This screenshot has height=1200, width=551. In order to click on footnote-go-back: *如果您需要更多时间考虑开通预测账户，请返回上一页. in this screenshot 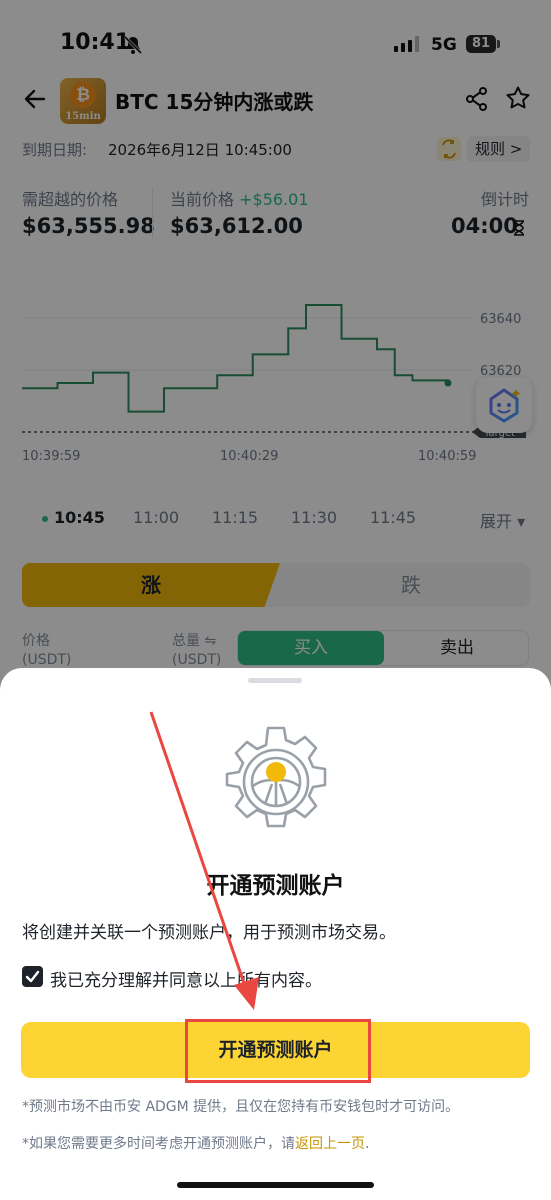, I will do `click(195, 1143)`.